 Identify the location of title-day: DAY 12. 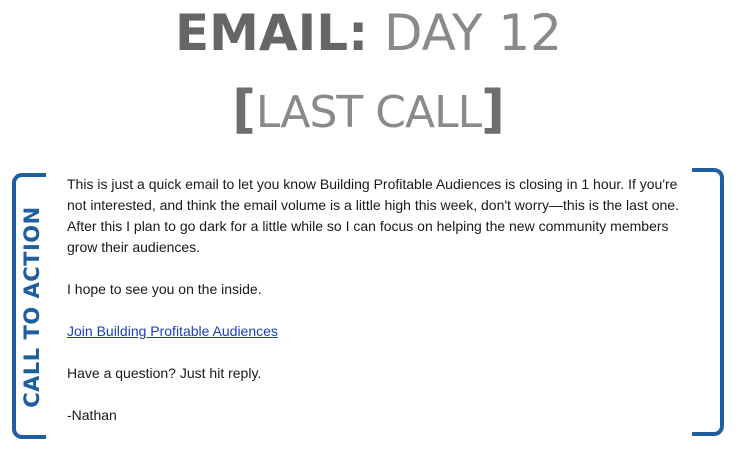
(472, 33).